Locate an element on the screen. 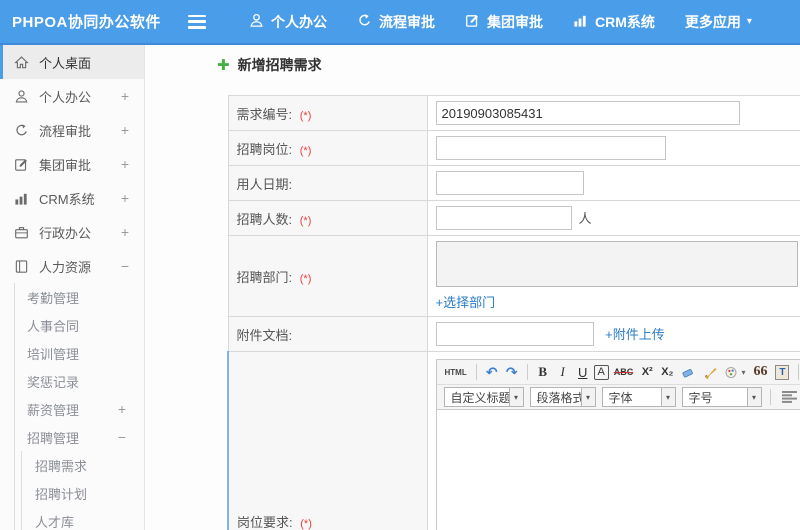 The height and width of the screenshot is (530, 800). strikethrough-button: ABC is located at coordinates (624, 372).